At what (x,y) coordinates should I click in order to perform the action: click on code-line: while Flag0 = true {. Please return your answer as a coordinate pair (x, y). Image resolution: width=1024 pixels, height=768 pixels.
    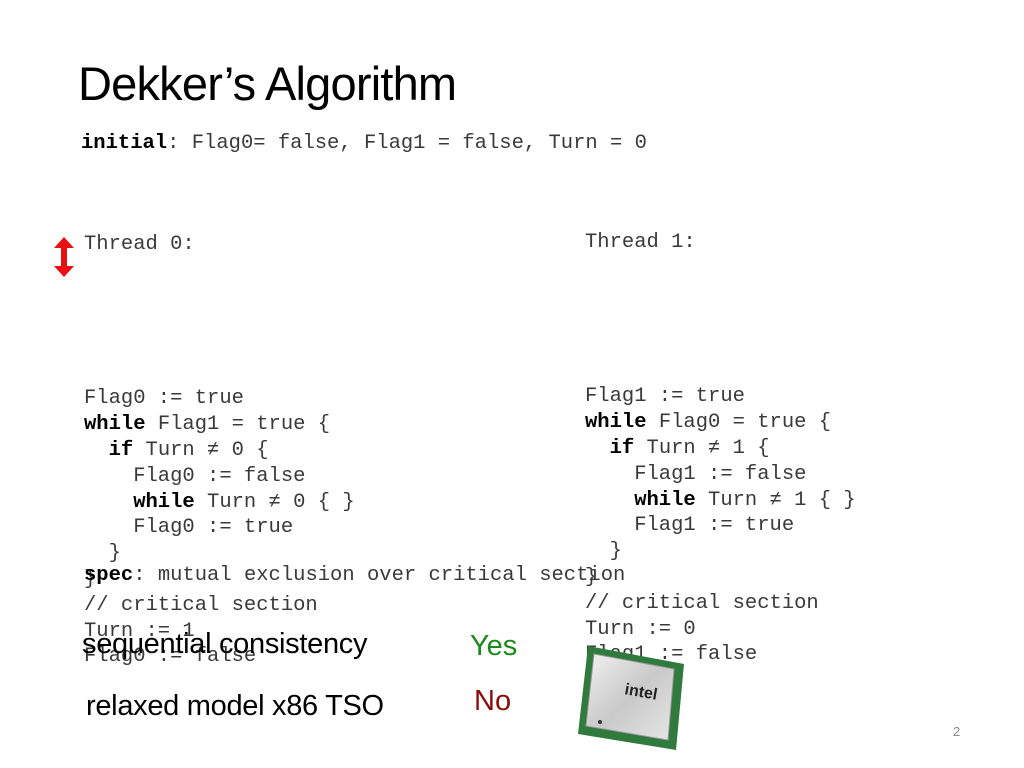
    Looking at the image, I should click on (720, 423).